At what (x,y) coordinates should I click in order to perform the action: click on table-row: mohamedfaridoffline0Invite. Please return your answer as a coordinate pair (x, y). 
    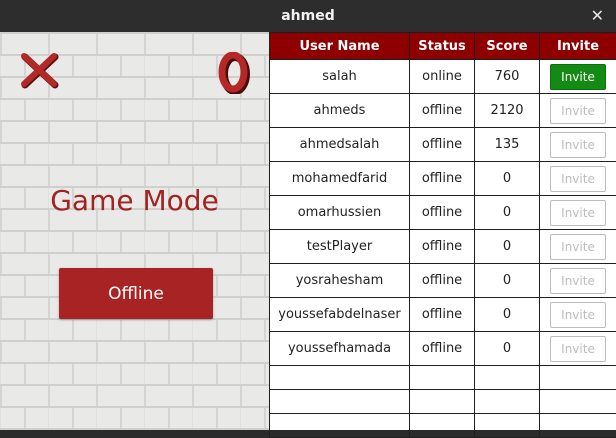
    Looking at the image, I should click on (443, 179).